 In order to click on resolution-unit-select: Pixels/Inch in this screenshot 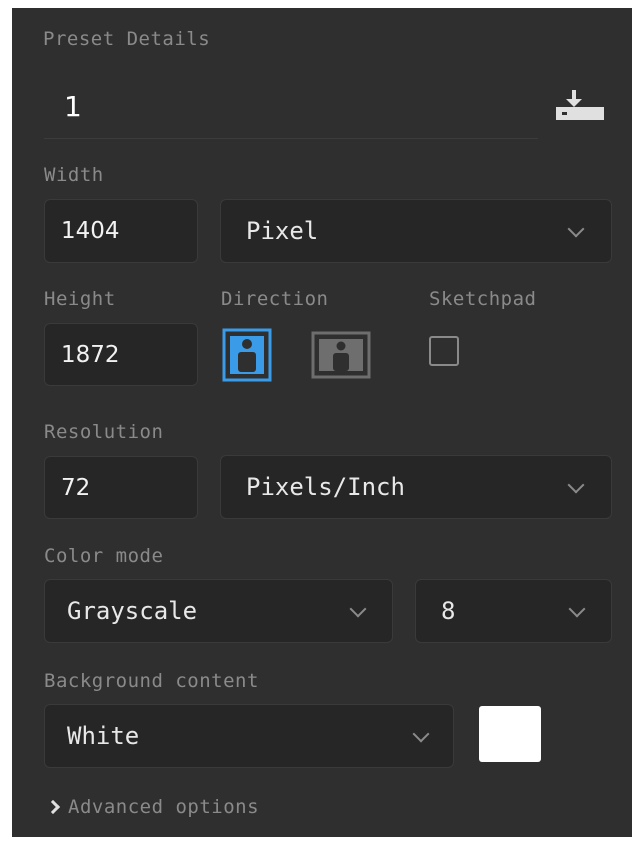, I will do `click(416, 487)`.